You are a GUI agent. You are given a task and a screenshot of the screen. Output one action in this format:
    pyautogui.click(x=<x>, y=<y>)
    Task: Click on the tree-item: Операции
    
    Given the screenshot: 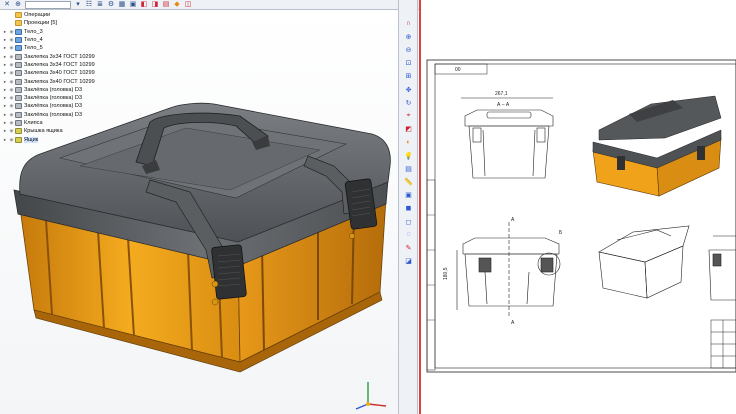 What is the action you would take?
    pyautogui.click(x=77, y=15)
    